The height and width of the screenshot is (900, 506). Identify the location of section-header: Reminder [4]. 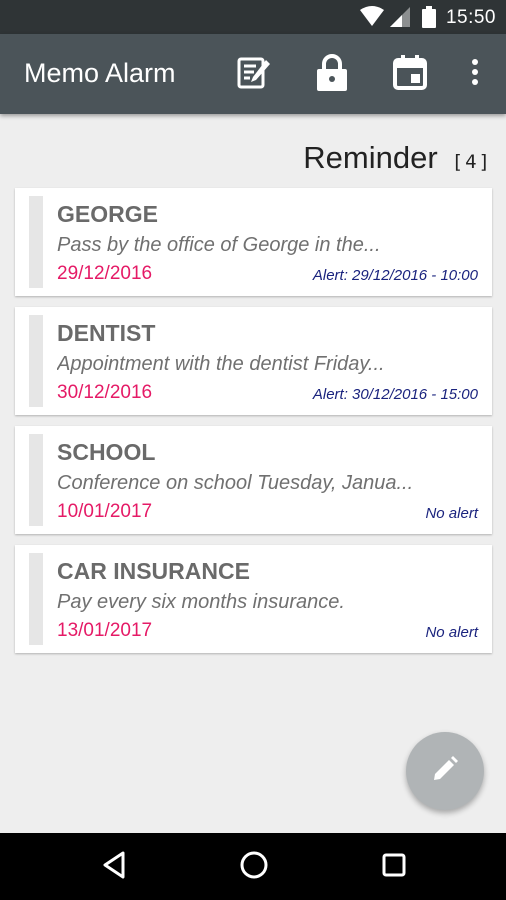
(397, 158).